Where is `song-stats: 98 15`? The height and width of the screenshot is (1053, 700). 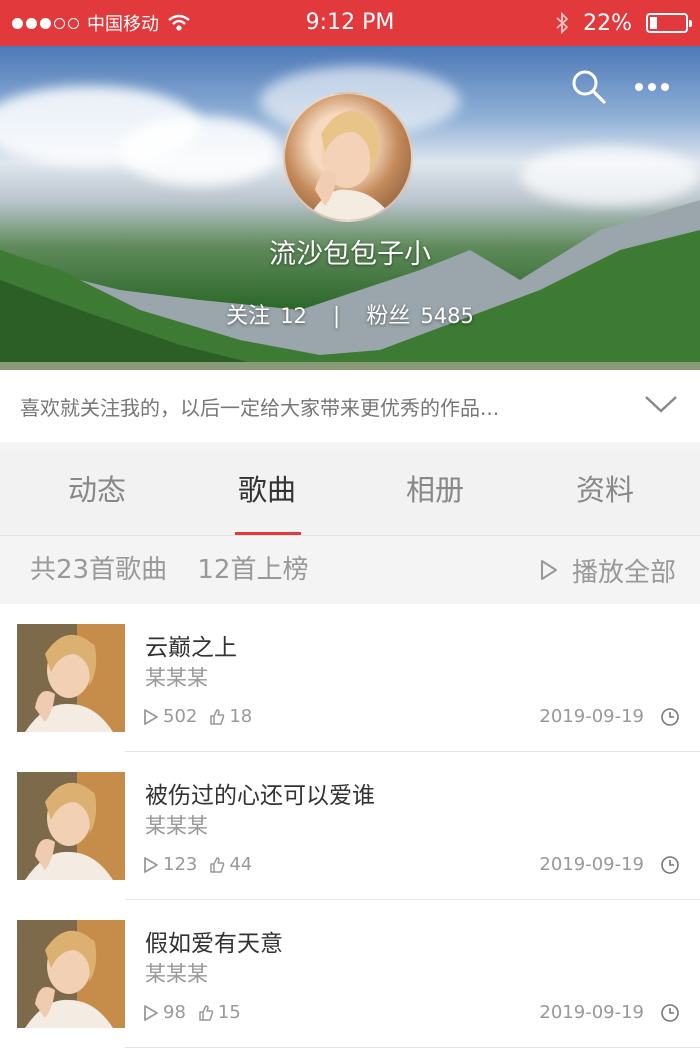
song-stats: 98 15 is located at coordinates (192, 1012).